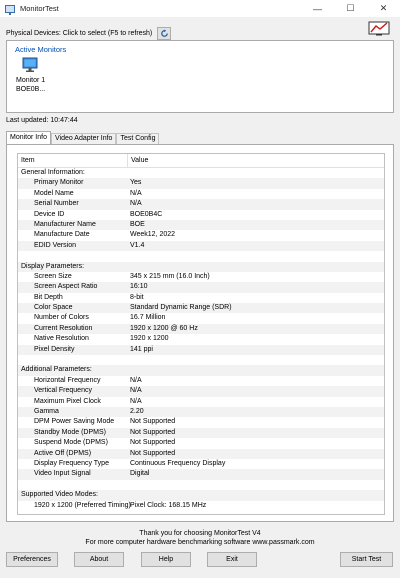 The image size is (400, 578). Describe the element at coordinates (66, 287) in the screenshot. I see `row-item-label: Screen Aspect Ratio` at that location.